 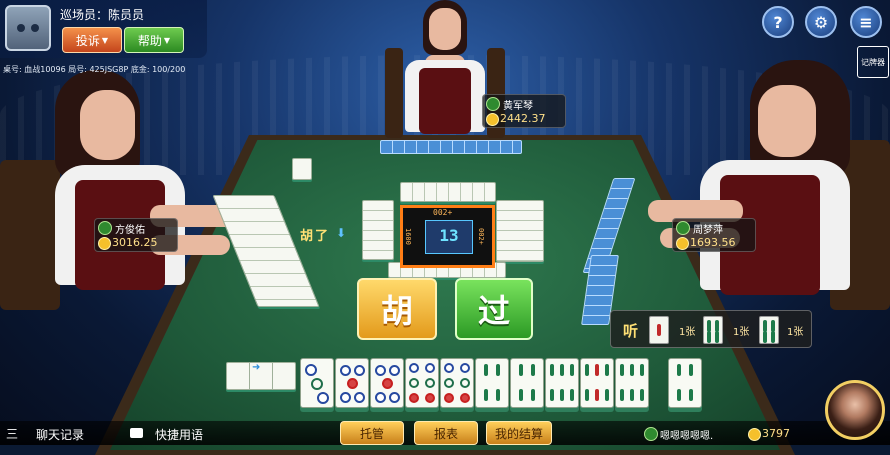 I want to click on ting-panel: 听 1张 1张 1张, so click(x=711, y=329).